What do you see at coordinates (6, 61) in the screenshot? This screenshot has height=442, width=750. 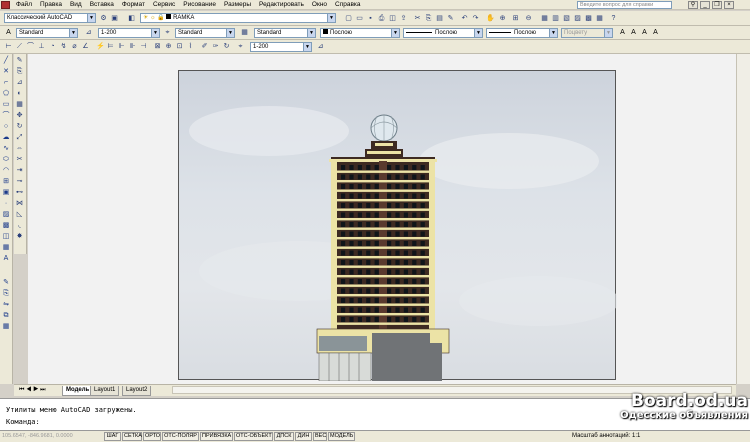 I see `line-icon: ╱` at bounding box center [6, 61].